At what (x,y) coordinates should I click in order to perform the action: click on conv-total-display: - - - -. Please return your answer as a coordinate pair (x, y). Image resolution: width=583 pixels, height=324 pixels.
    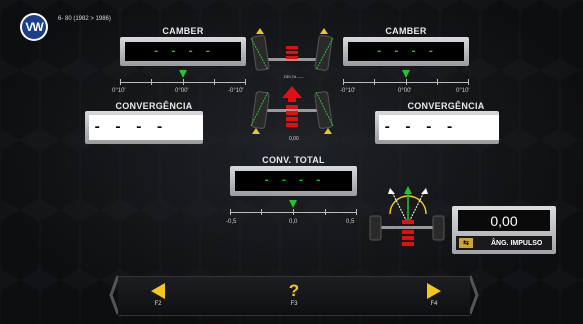
    Looking at the image, I should click on (293, 181).